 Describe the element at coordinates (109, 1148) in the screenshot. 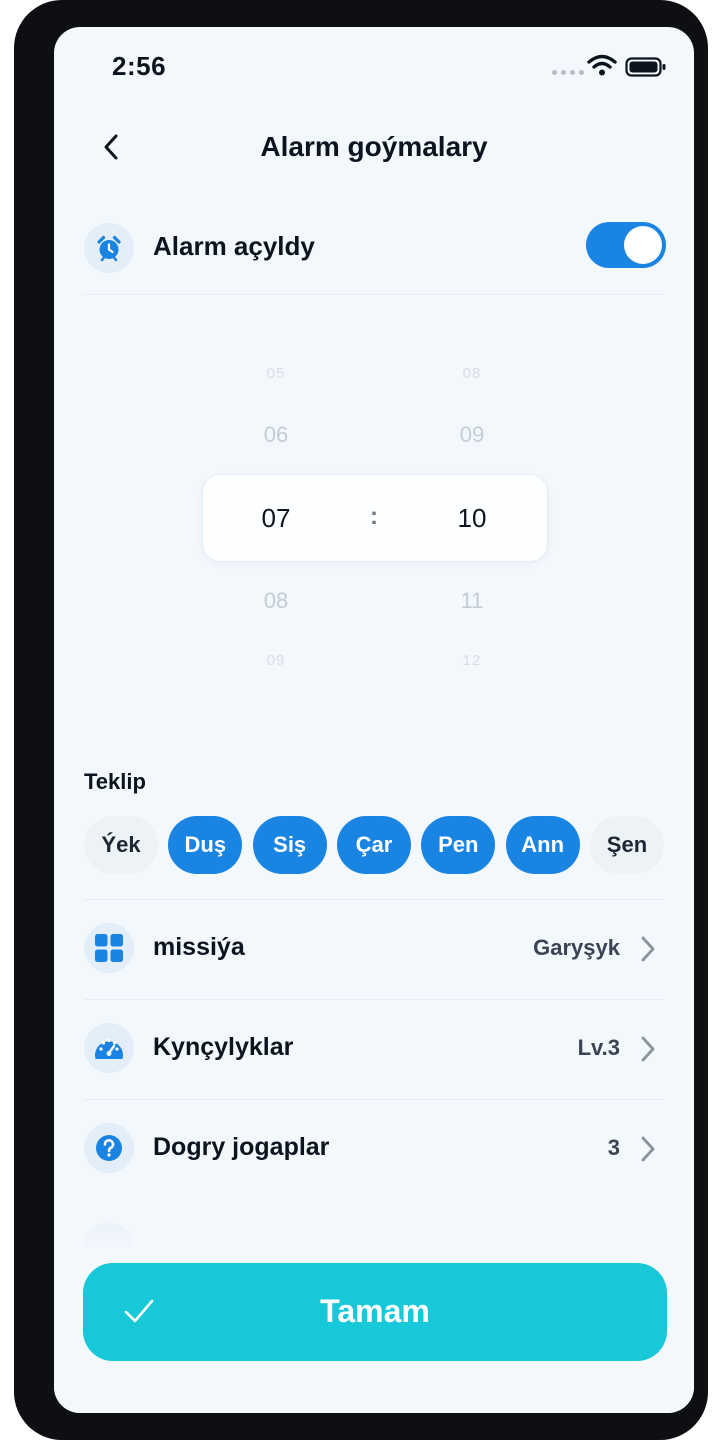

I see `question-icon` at that location.